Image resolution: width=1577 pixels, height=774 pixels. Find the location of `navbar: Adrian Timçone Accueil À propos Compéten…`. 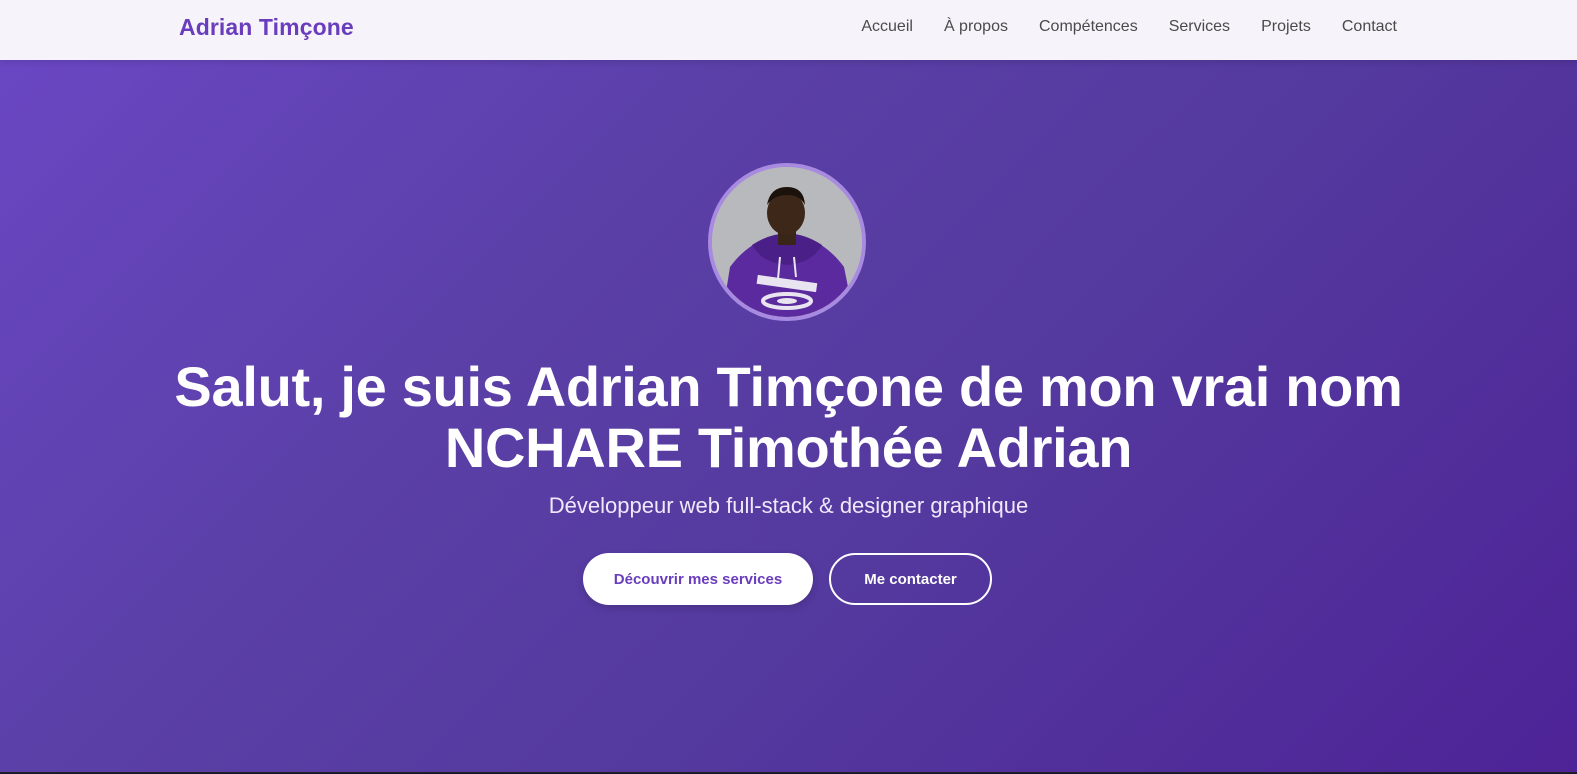

navbar: Adrian Timçone Accueil À propos Compéten… is located at coordinates (788, 30).